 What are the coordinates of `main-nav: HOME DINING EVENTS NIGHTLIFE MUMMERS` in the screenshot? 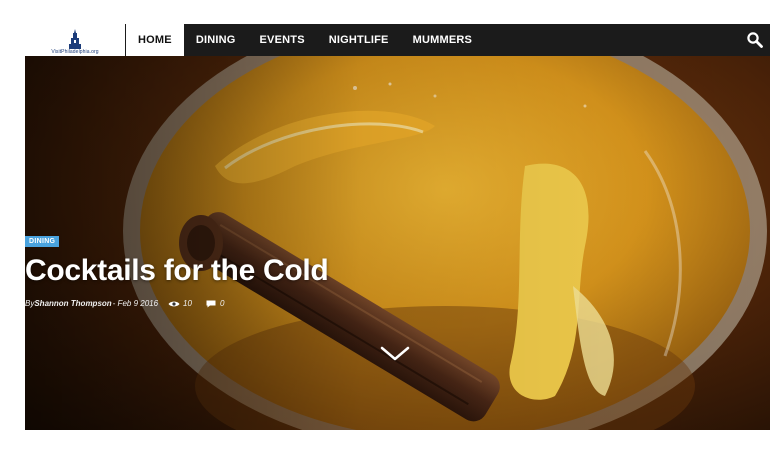 It's located at (305, 40).